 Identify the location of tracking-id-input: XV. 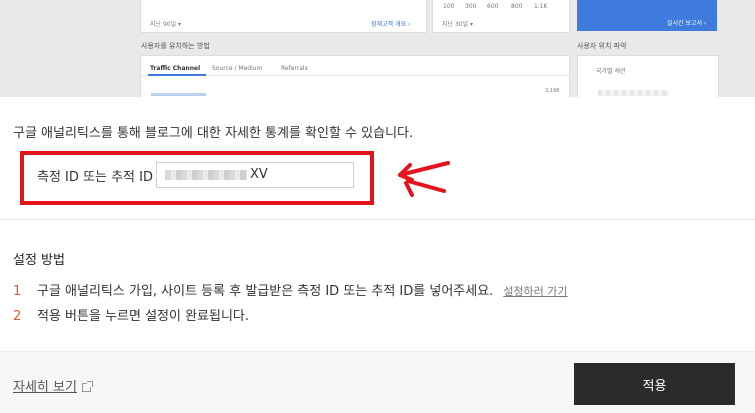
(255, 175).